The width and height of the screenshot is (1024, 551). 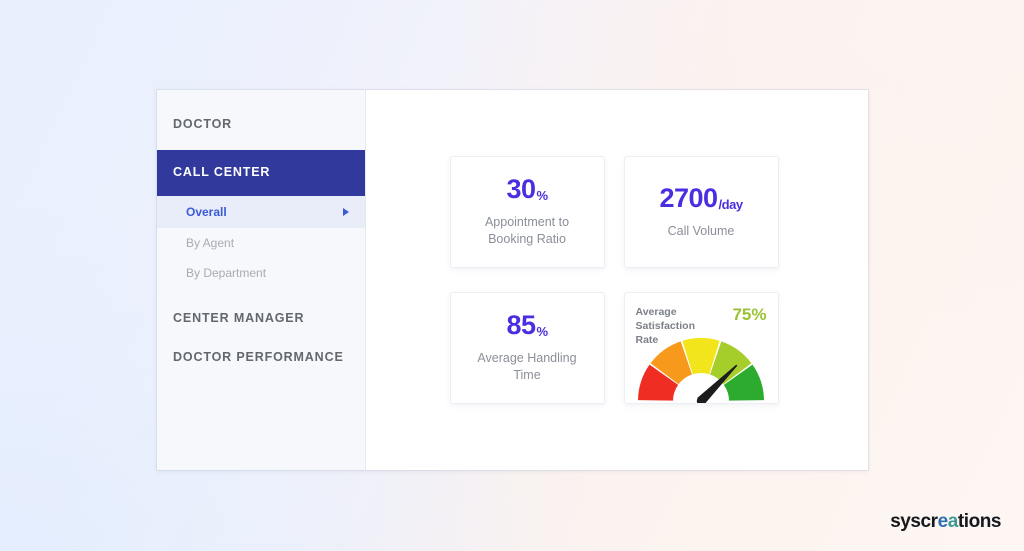 I want to click on gauge-segments, so click(x=701, y=369).